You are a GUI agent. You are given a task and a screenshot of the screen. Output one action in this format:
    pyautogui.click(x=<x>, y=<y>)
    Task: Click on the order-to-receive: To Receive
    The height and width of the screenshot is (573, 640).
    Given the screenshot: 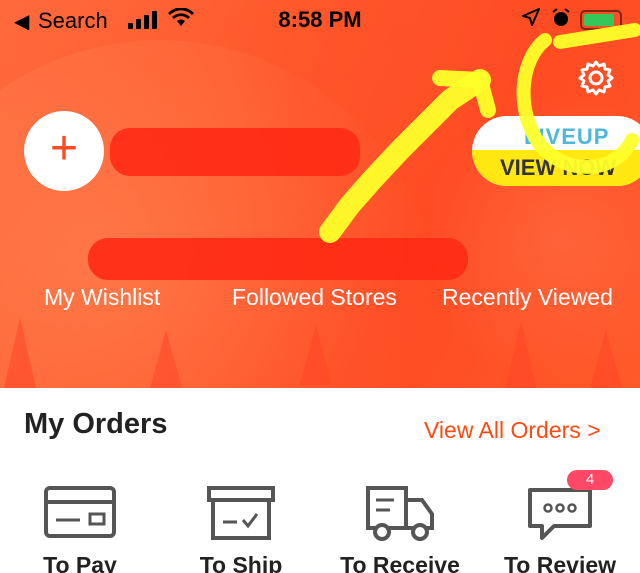 What is the action you would take?
    pyautogui.click(x=400, y=526)
    